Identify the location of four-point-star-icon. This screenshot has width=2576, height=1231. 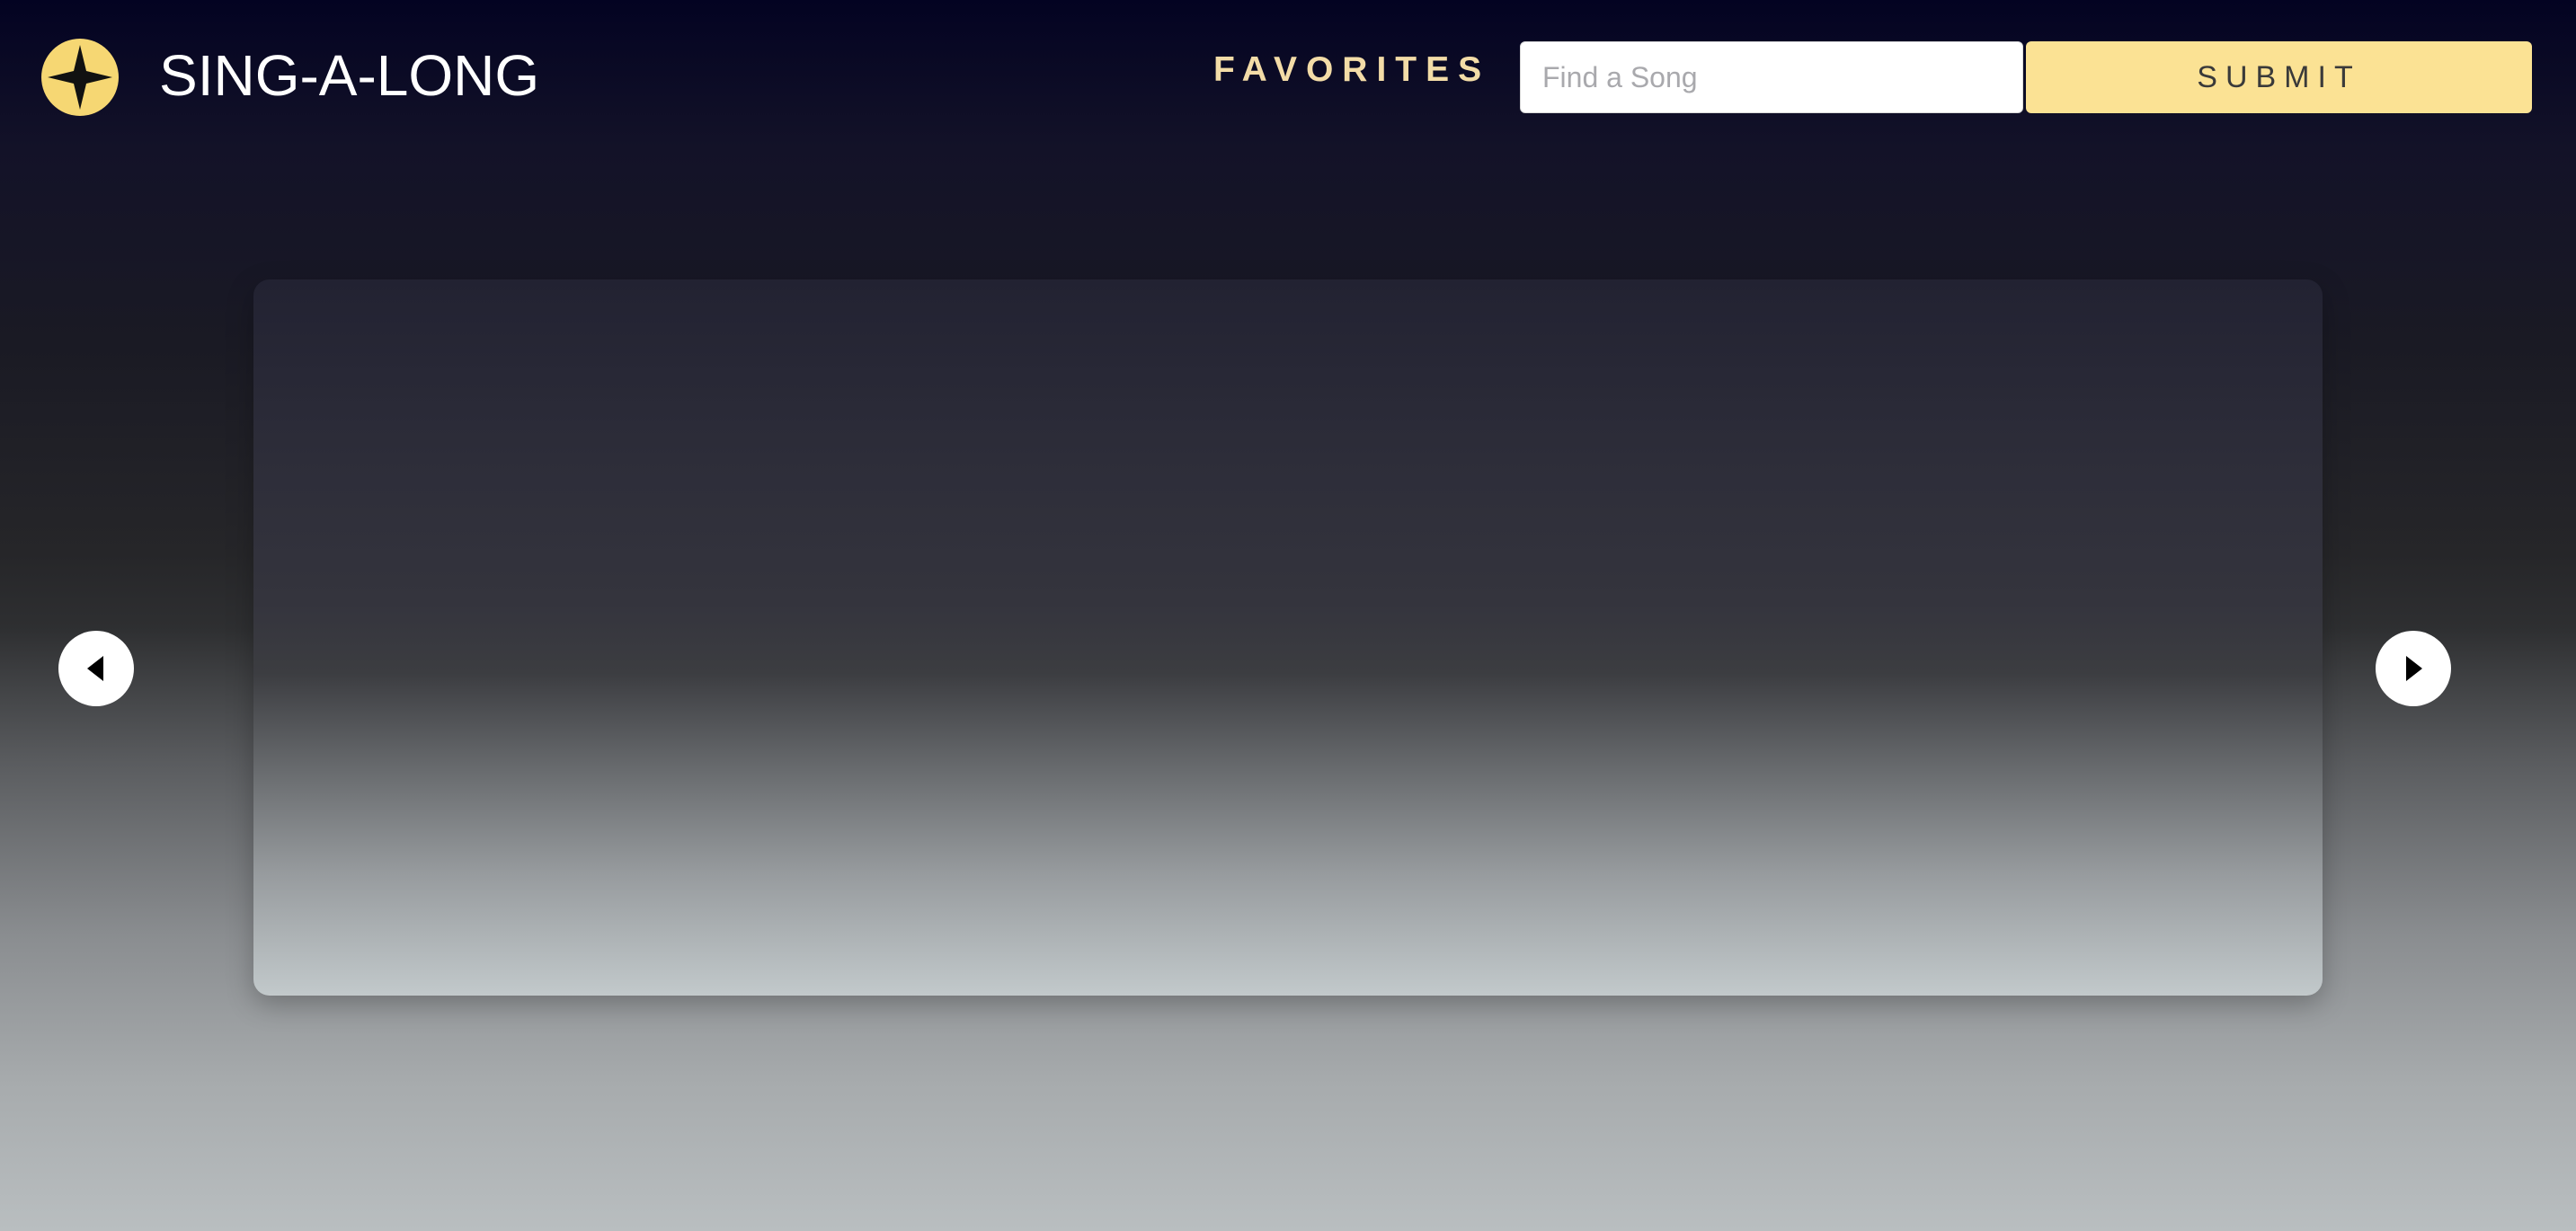
(80, 77).